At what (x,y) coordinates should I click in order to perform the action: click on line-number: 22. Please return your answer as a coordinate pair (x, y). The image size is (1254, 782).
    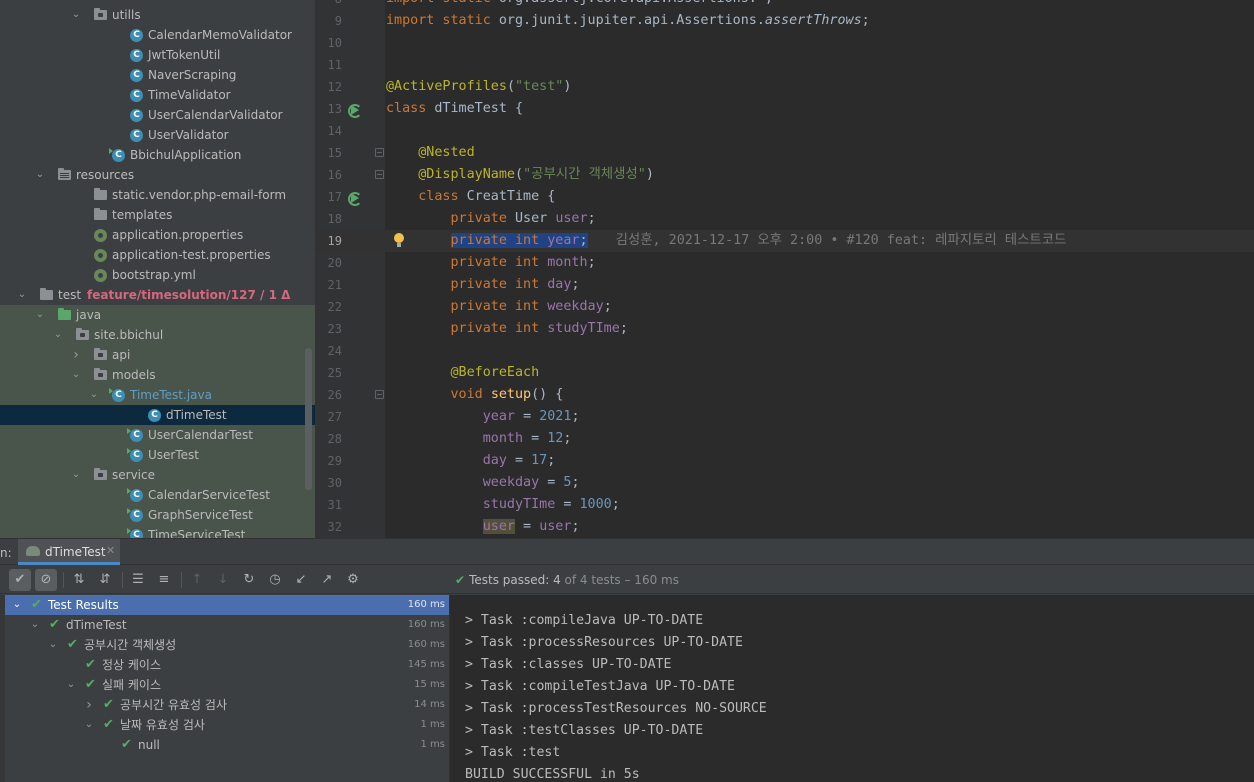
    Looking at the image, I should click on (334, 307).